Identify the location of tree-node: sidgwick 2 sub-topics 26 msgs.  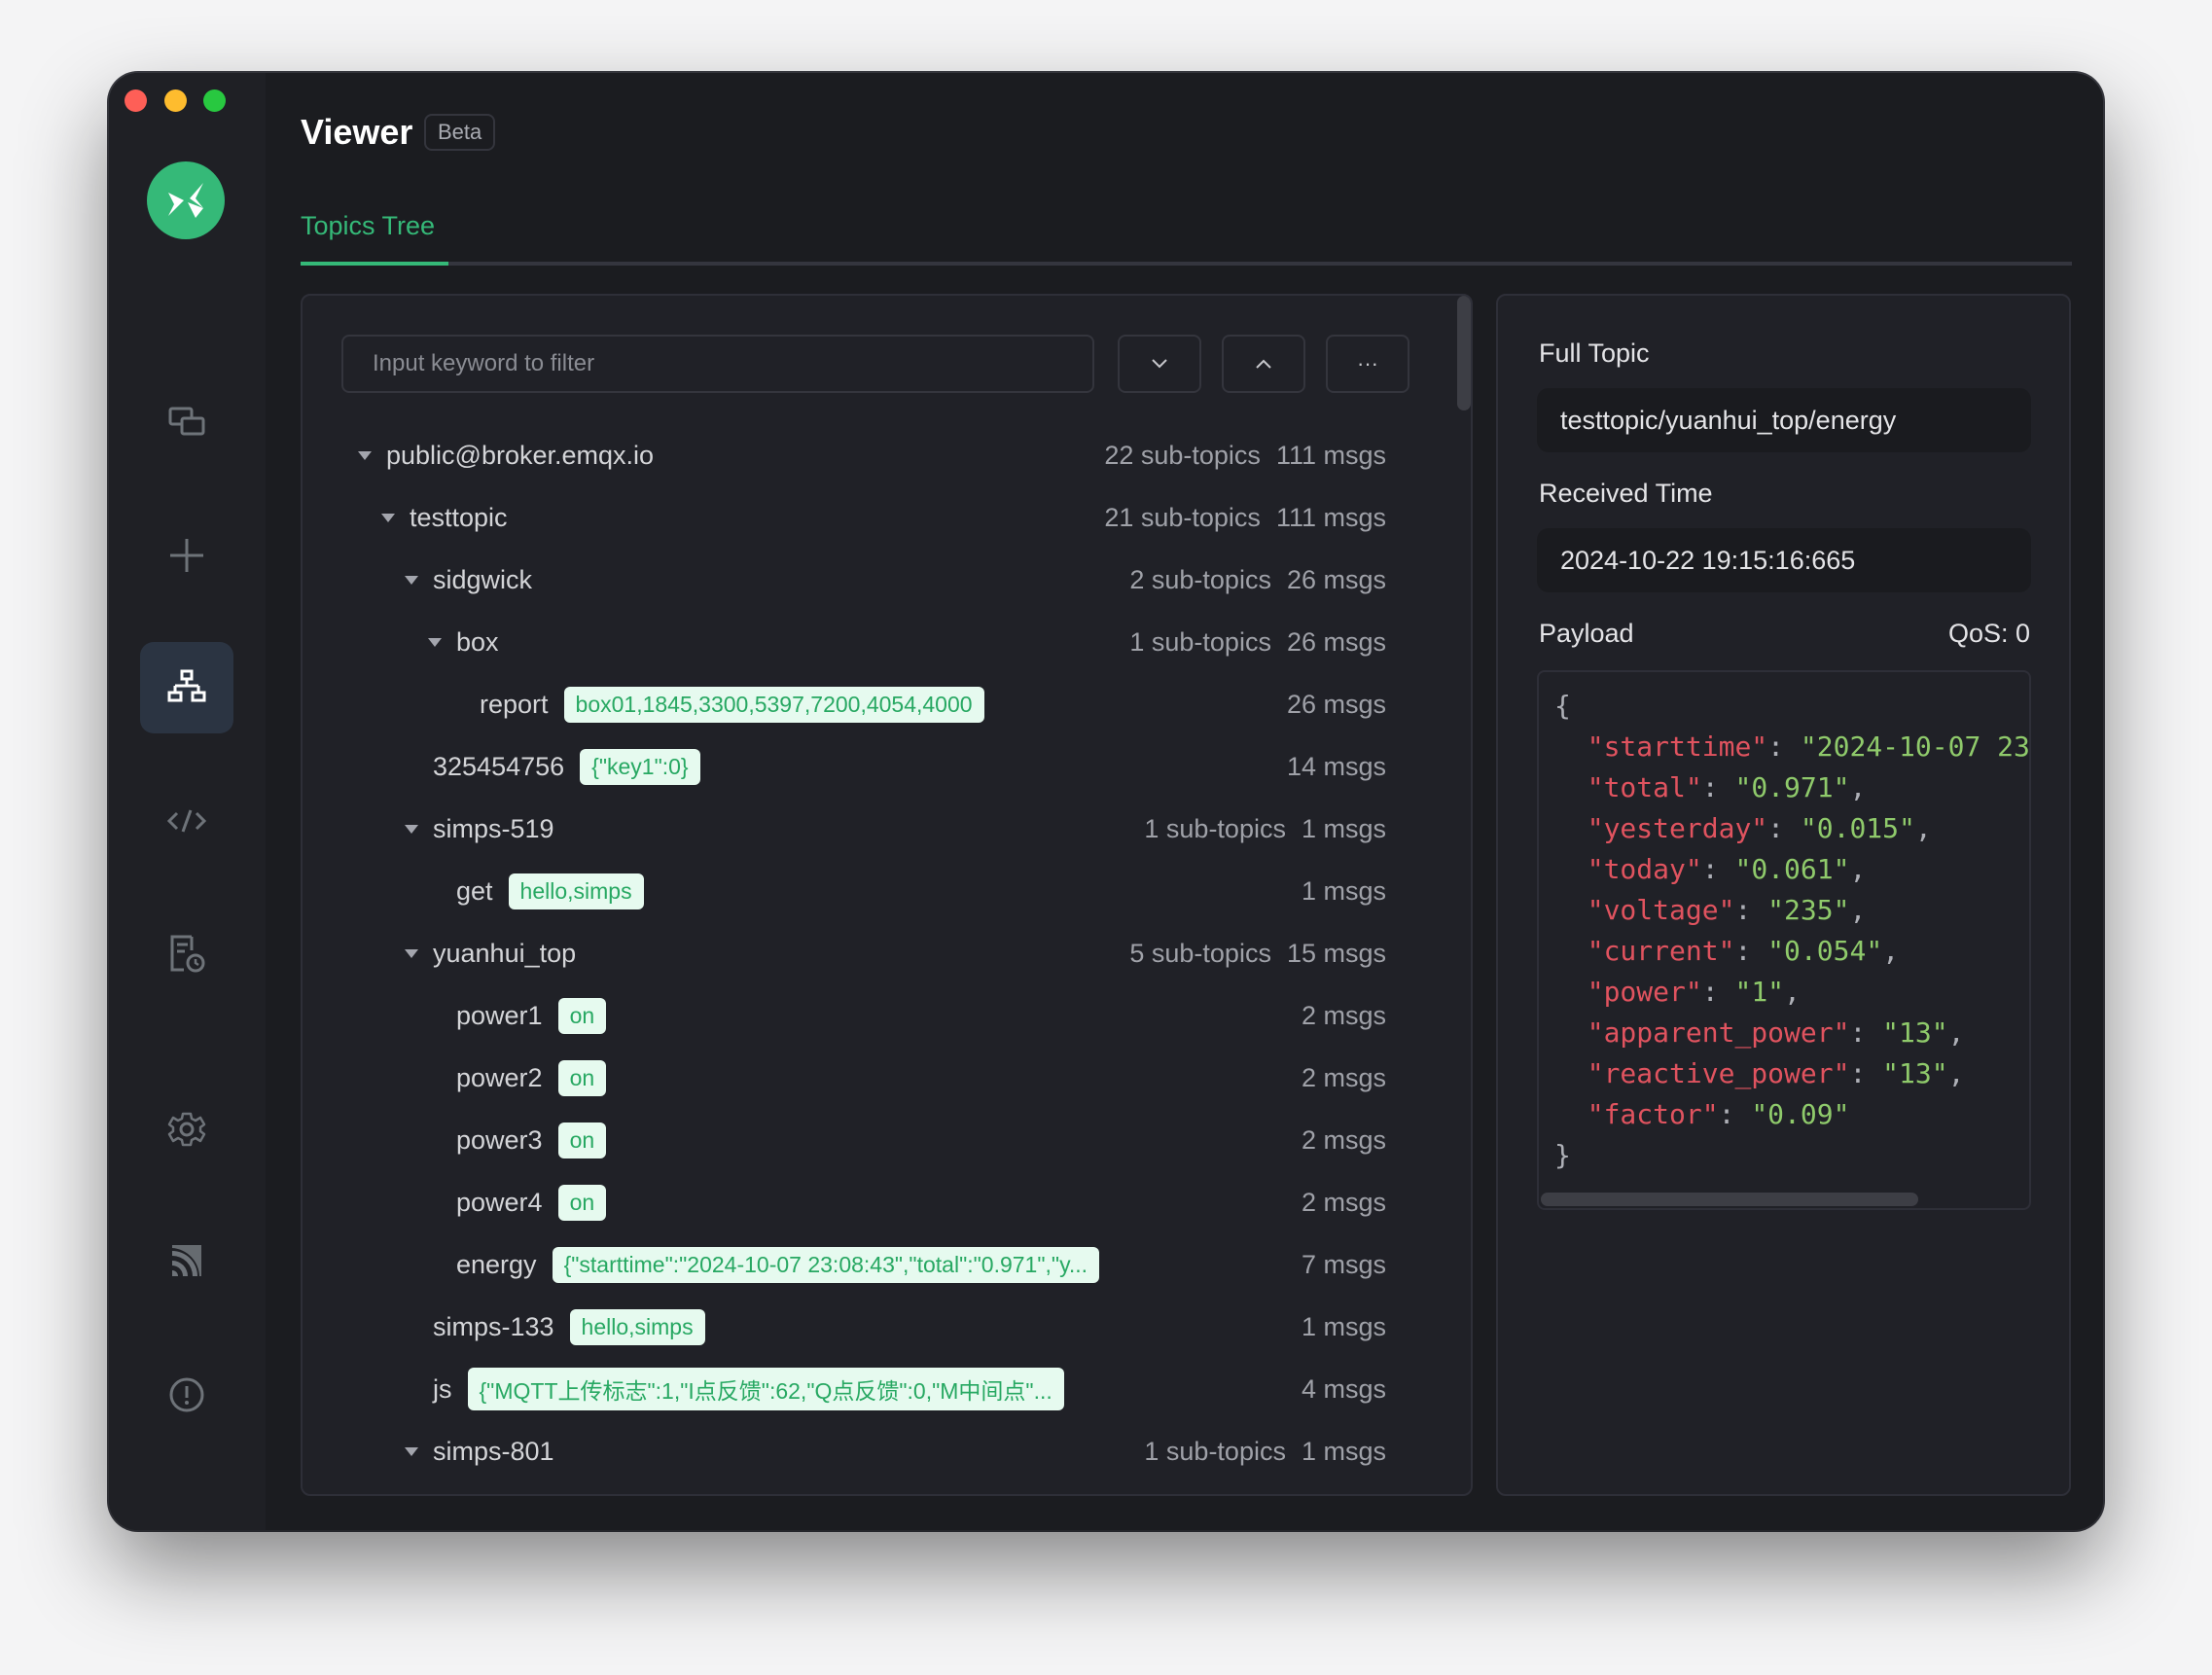
(883, 580).